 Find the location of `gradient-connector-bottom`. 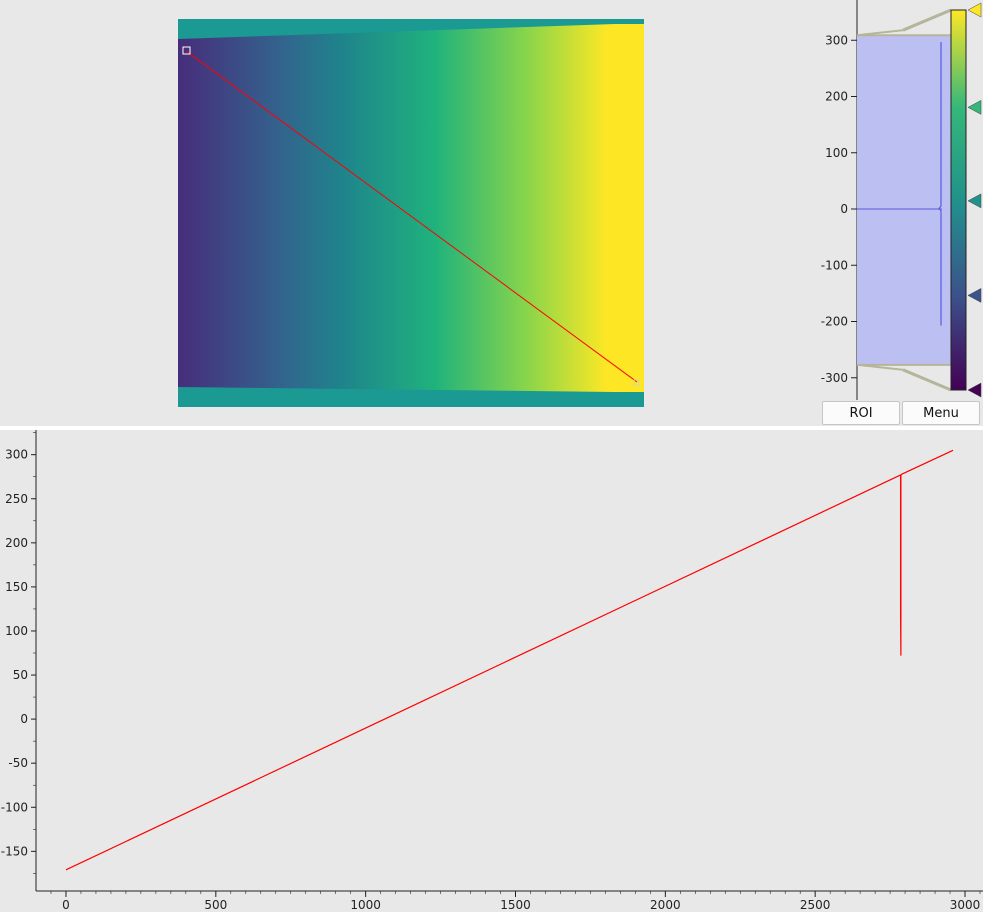

gradient-connector-bottom is located at coordinates (927, 380).